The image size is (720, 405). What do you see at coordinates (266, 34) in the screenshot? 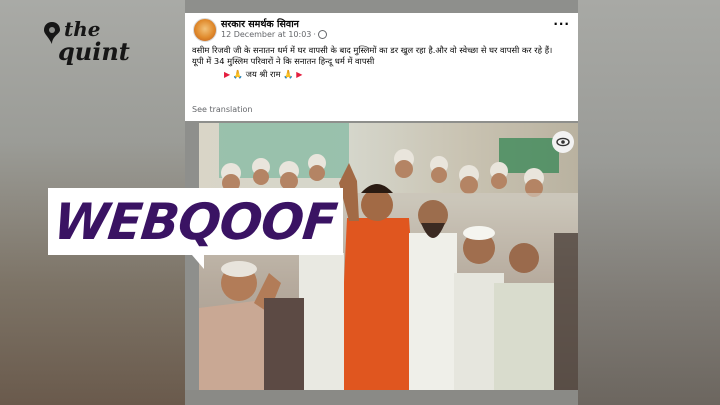
I see `post-timestamp: 12 December at 10:03` at bounding box center [266, 34].